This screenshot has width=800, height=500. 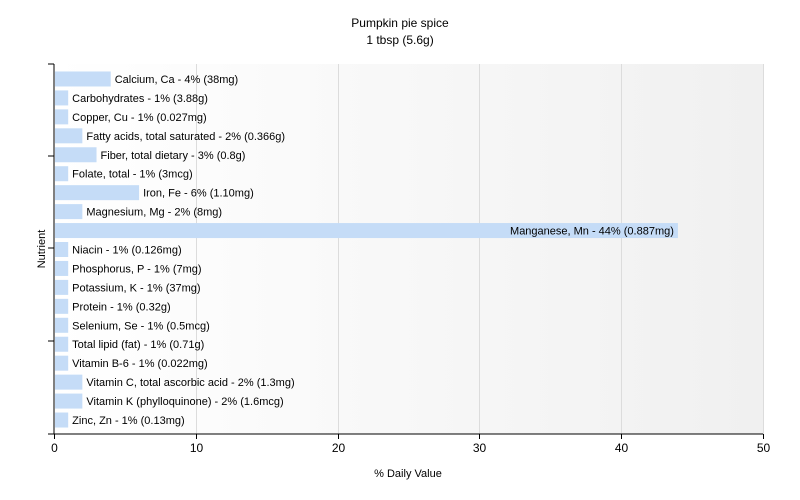 I want to click on bar-label: Carbohydrates - 1% (3.88g), so click(x=140, y=99).